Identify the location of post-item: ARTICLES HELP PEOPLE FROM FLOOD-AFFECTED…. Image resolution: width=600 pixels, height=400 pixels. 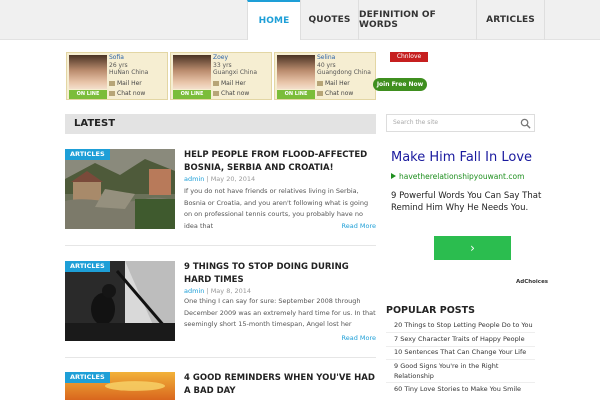
(220, 190).